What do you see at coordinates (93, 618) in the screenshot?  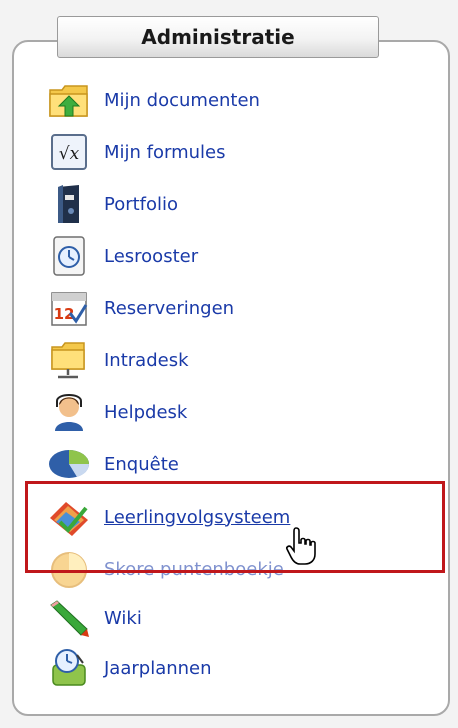 I see `menu-item-wiki: Wiki` at bounding box center [93, 618].